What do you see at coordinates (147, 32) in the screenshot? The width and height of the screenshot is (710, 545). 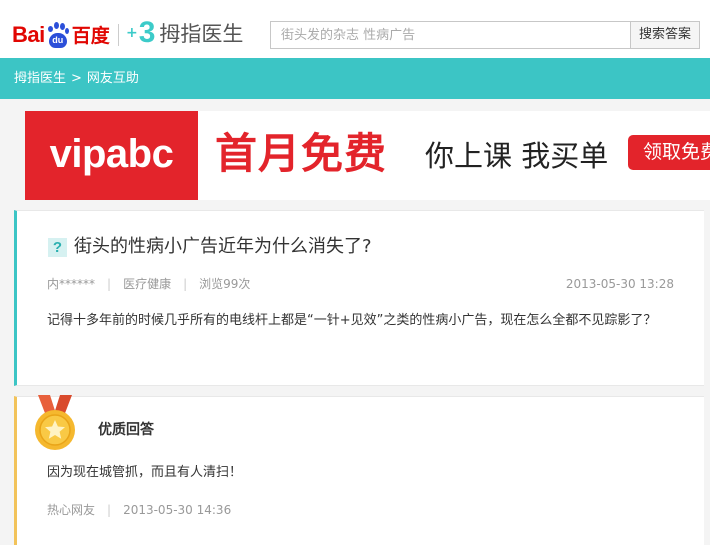 I see `muzhi-logo-mark: 3` at bounding box center [147, 32].